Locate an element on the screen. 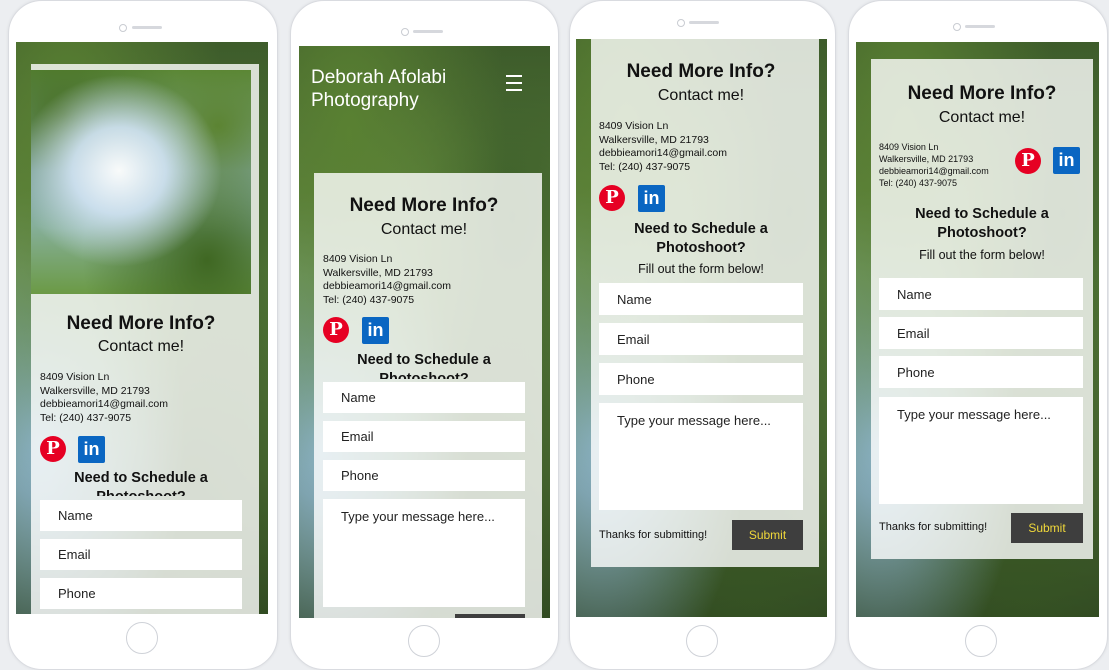  hamburger-menu-icon is located at coordinates (514, 85).